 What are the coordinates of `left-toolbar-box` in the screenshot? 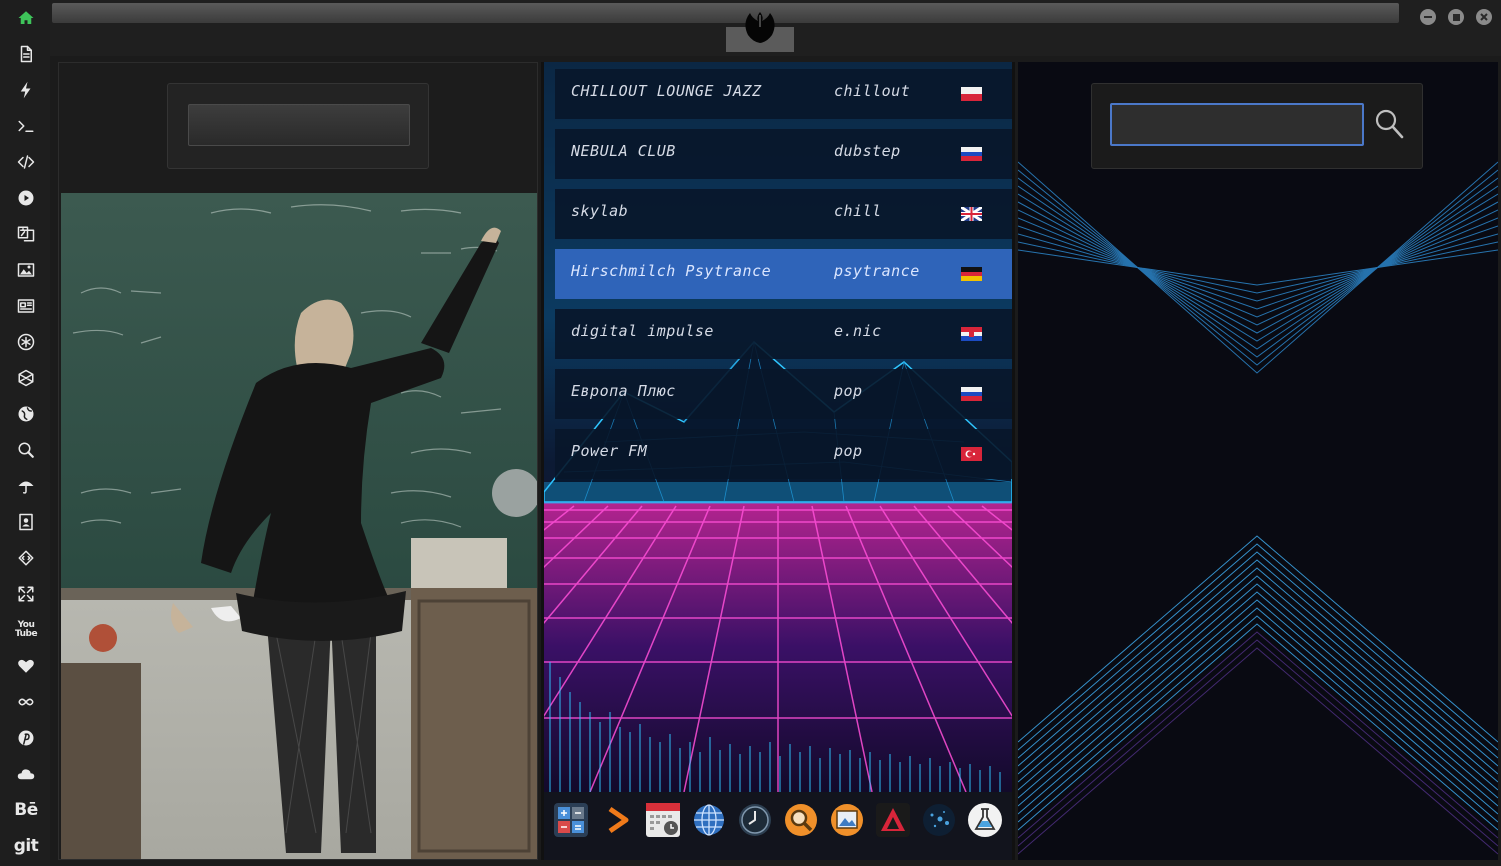 It's located at (298, 126).